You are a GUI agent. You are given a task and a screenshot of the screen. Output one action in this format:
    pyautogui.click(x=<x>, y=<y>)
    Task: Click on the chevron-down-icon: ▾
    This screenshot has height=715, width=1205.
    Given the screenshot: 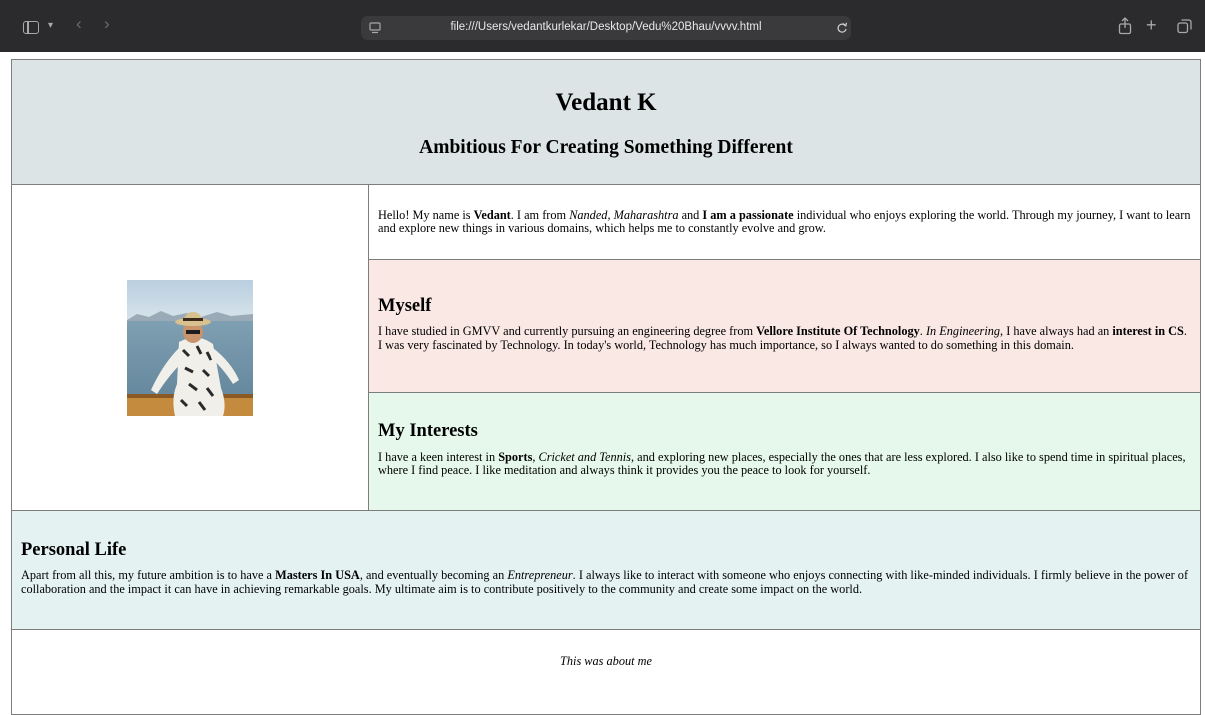 What is the action you would take?
    pyautogui.click(x=50, y=26)
    